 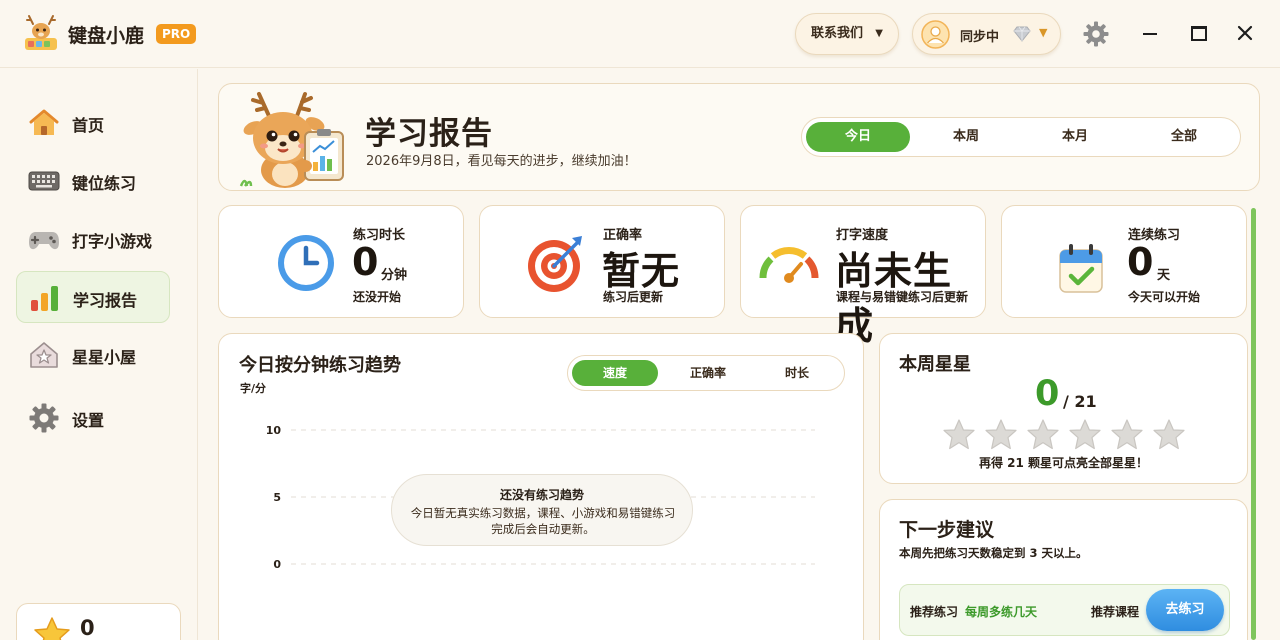 I want to click on sidebar-item-label: 打字小游戏, so click(x=112, y=241).